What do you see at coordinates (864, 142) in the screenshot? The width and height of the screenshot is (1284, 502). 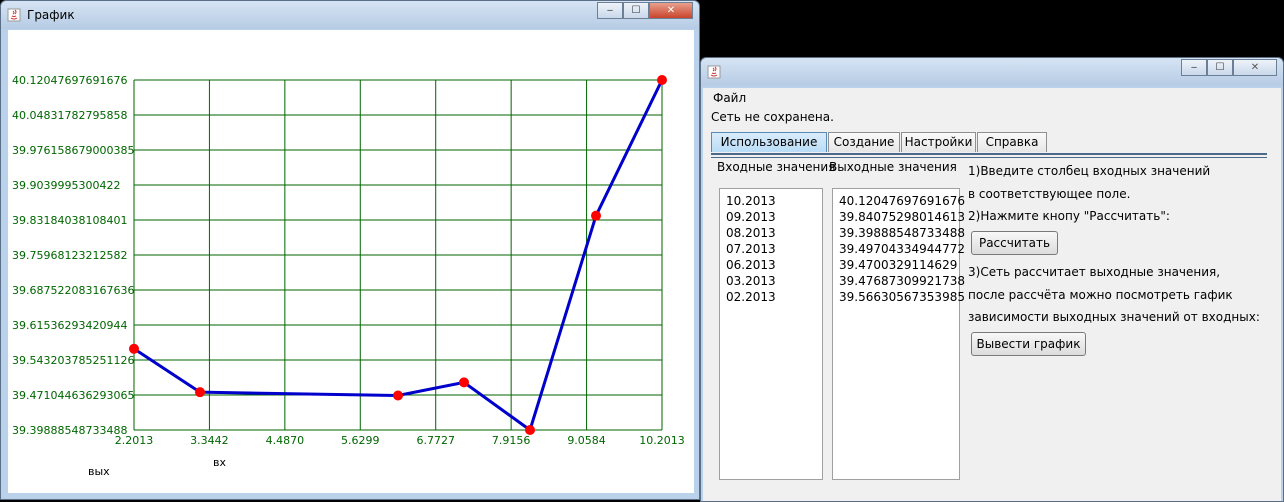 I see `tab-create: Создание` at bounding box center [864, 142].